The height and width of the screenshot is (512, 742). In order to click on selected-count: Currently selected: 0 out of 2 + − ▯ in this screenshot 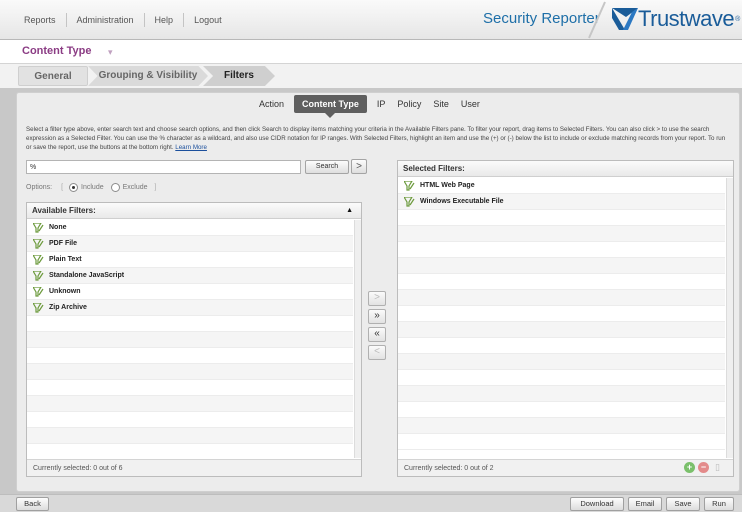, I will do `click(565, 467)`.